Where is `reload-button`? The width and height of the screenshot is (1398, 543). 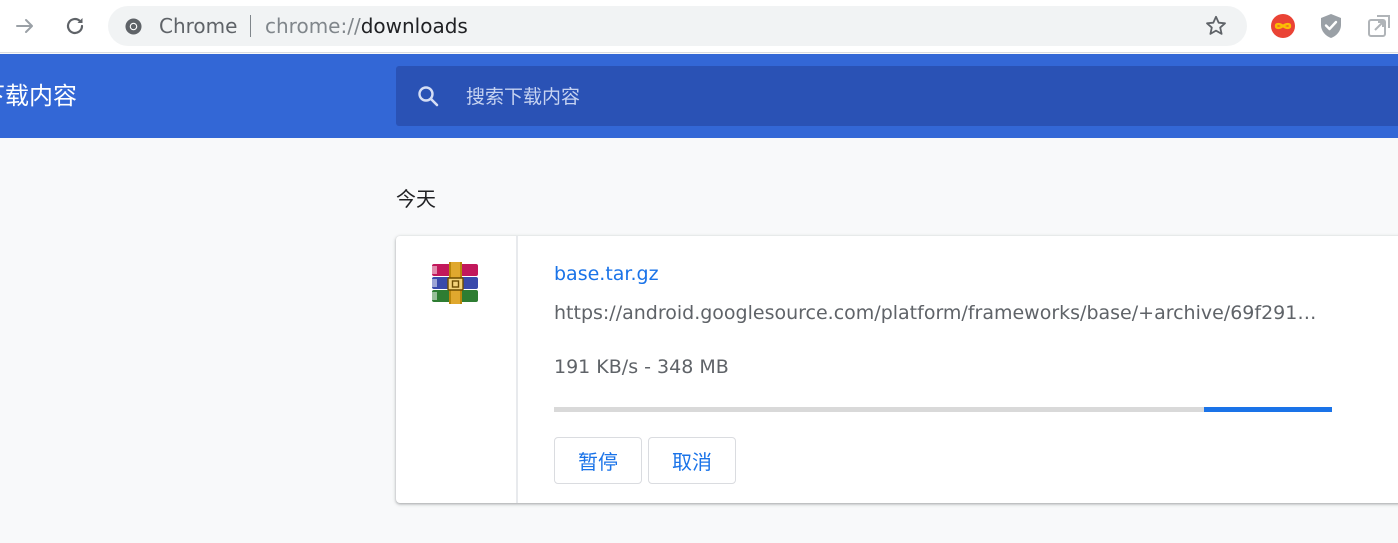
reload-button is located at coordinates (75, 26).